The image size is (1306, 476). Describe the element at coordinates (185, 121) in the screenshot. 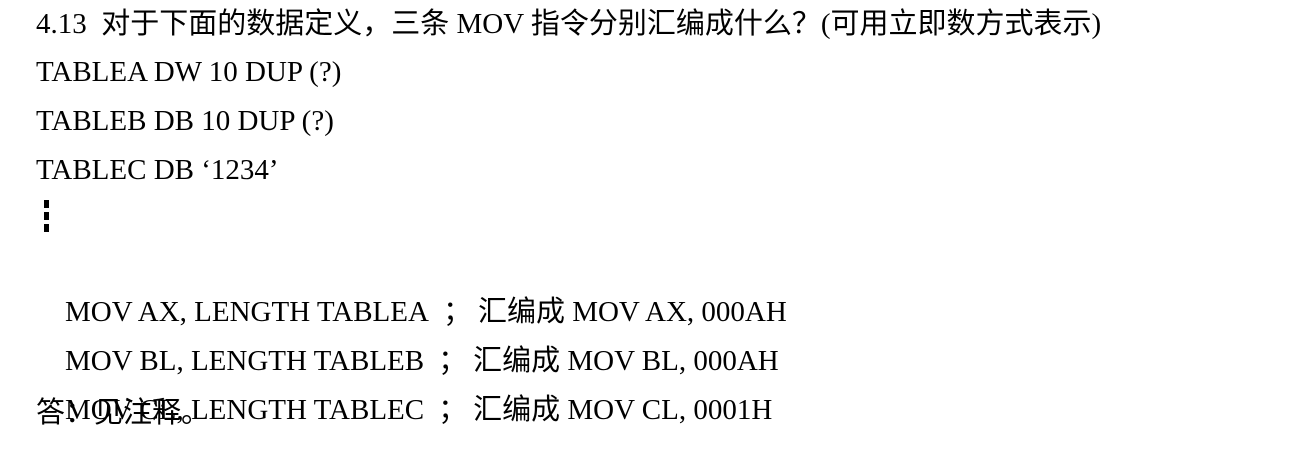

I see `definition-tableb: TABLEB DB 10 DUP (?)` at that location.